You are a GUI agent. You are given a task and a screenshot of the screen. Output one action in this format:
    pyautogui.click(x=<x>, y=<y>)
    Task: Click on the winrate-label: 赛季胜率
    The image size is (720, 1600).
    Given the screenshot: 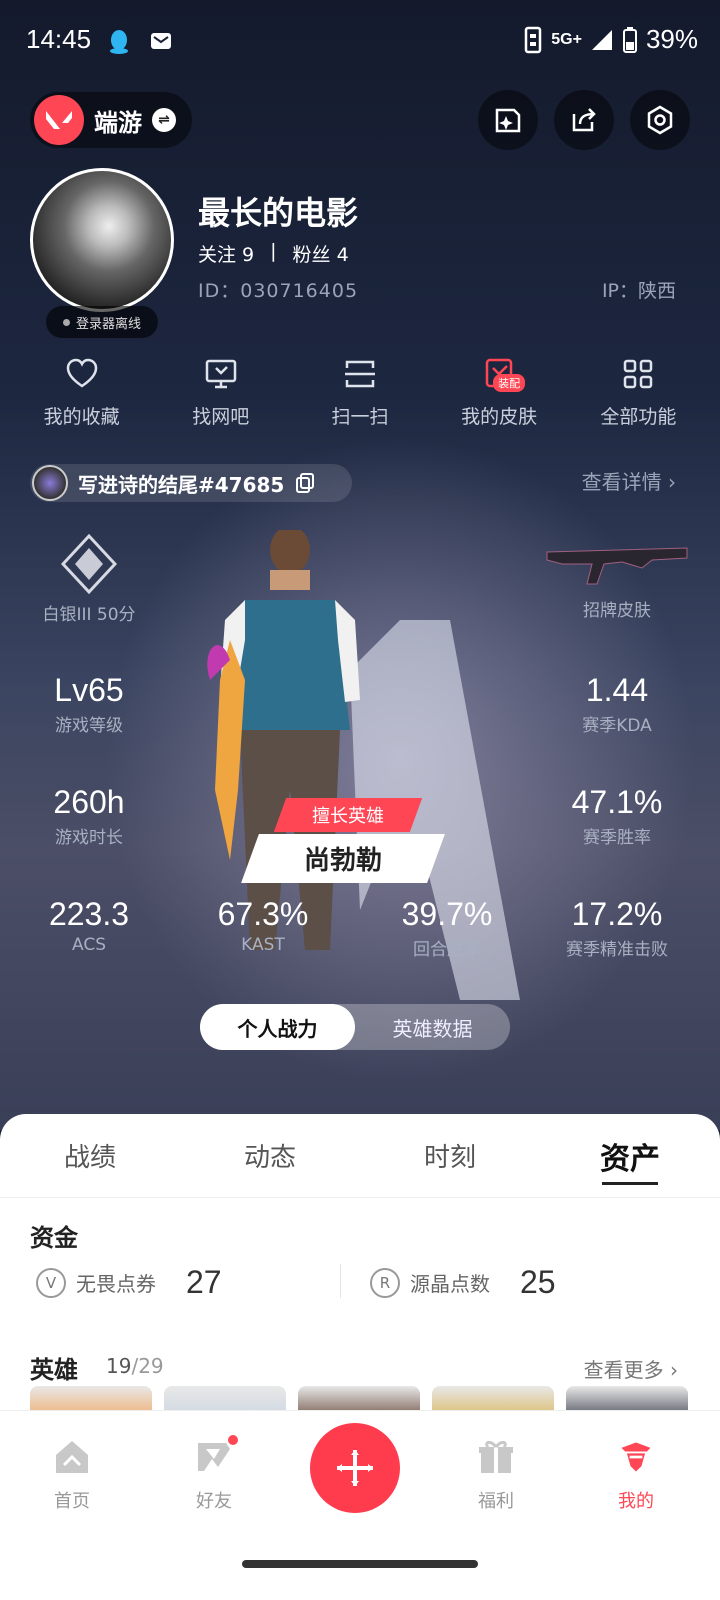 What is the action you would take?
    pyautogui.click(x=617, y=838)
    